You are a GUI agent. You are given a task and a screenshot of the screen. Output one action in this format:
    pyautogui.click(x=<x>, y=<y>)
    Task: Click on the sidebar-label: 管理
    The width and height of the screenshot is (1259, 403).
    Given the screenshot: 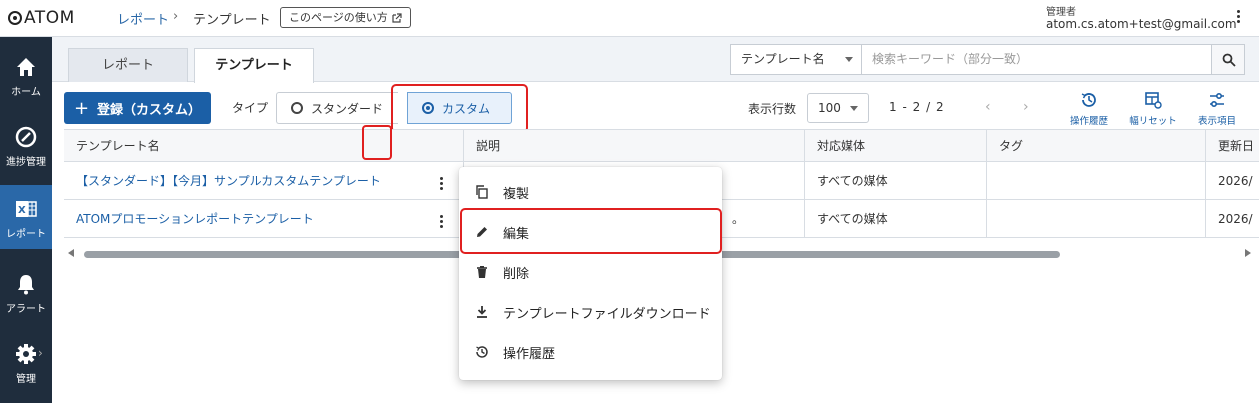 What is the action you would take?
    pyautogui.click(x=26, y=379)
    